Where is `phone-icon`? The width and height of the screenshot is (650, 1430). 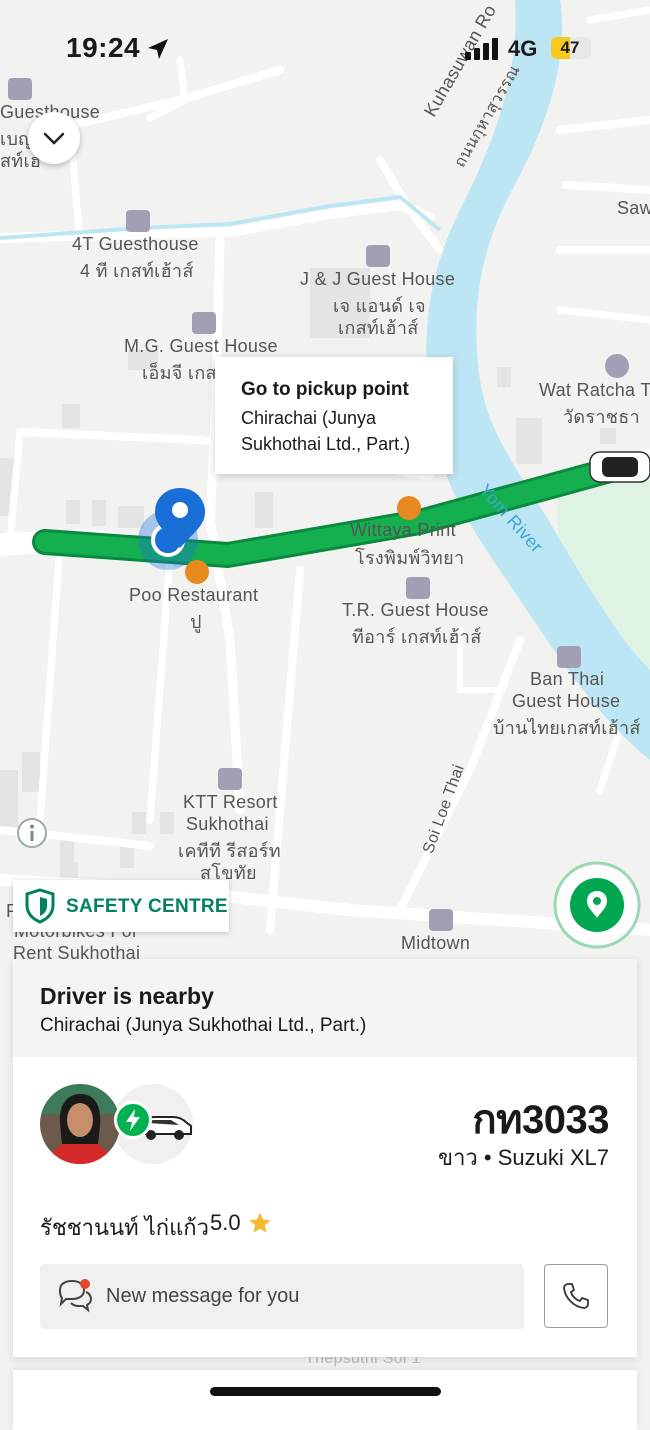
phone-icon is located at coordinates (576, 1296).